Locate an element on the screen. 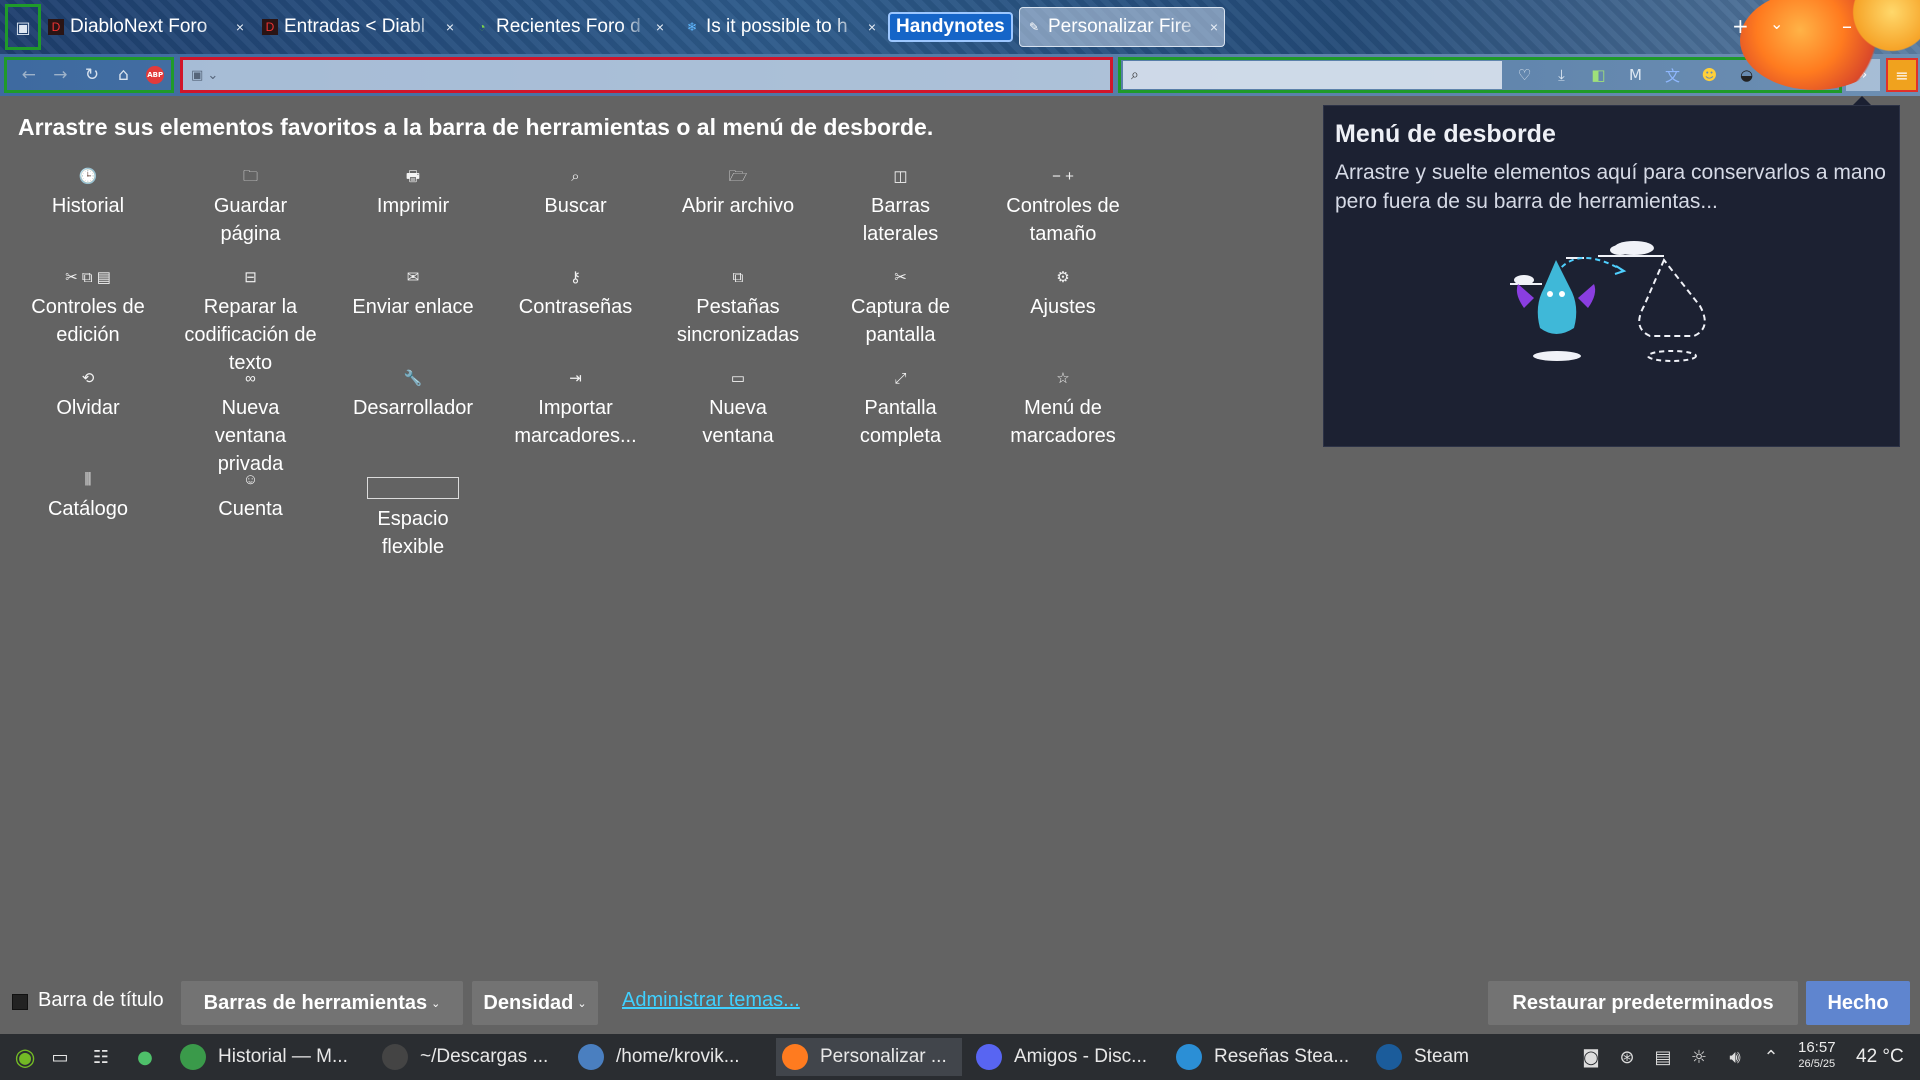 The image size is (1920, 1080). pinned-app-button: ● is located at coordinates (145, 1057).